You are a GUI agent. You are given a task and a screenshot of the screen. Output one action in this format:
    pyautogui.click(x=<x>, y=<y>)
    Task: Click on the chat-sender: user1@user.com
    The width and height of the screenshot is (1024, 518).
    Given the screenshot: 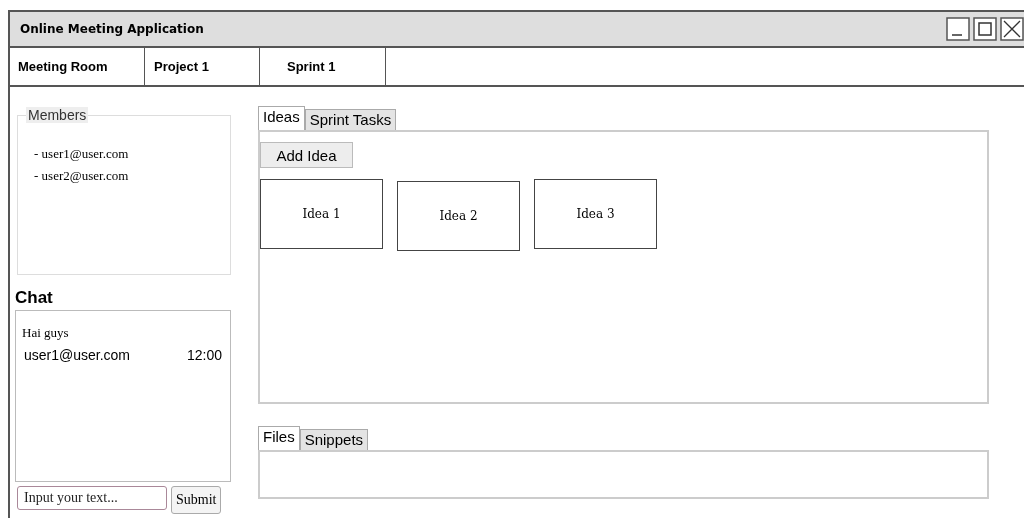 What is the action you would take?
    pyautogui.click(x=77, y=355)
    